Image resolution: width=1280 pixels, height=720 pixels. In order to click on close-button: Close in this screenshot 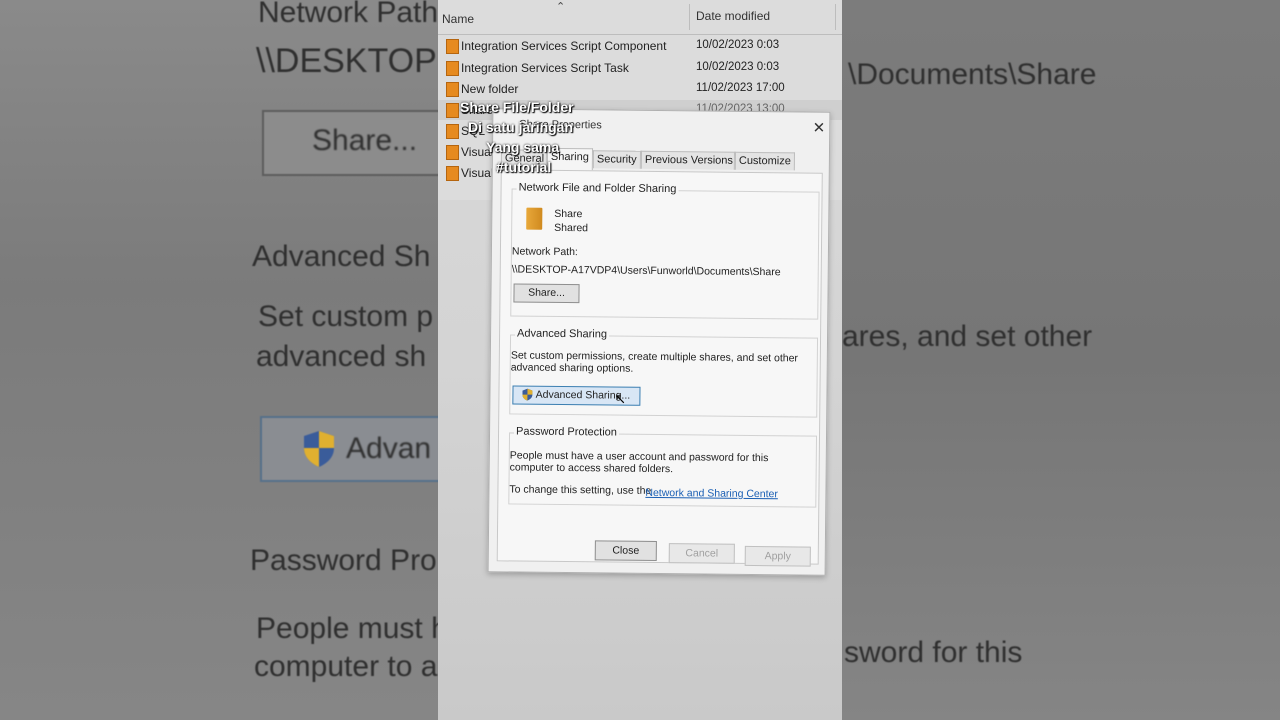, I will do `click(625, 550)`.